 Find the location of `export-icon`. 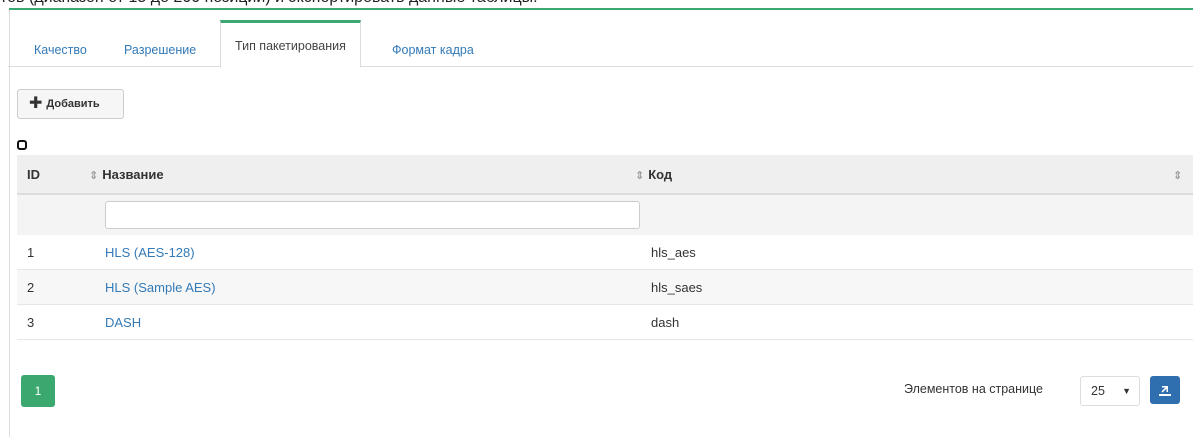

export-icon is located at coordinates (1165, 391).